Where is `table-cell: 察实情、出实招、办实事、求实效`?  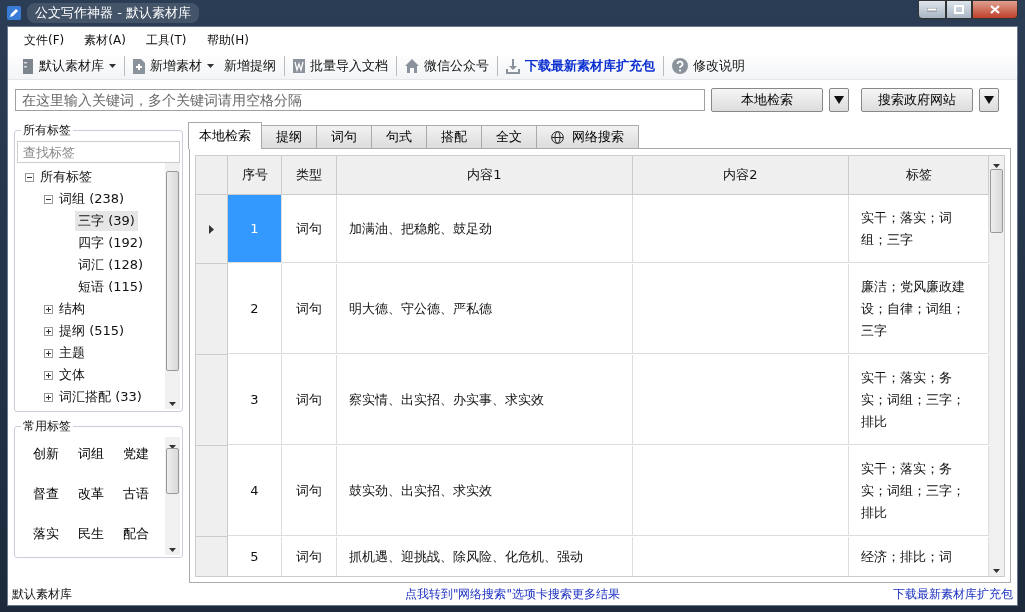 table-cell: 察实情、出实招、办实事、求实效 is located at coordinates (485, 400).